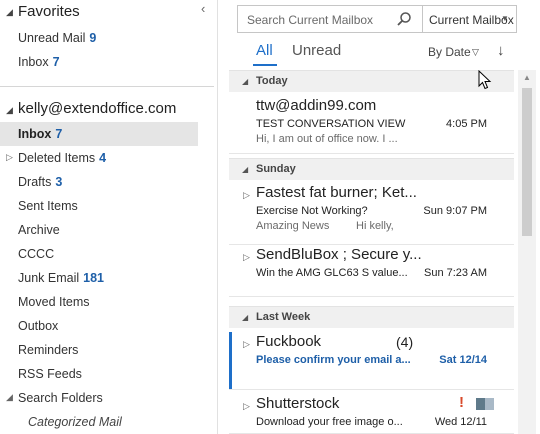 The height and width of the screenshot is (434, 540). I want to click on account-email: kelly@extendoffice.com, so click(97, 108).